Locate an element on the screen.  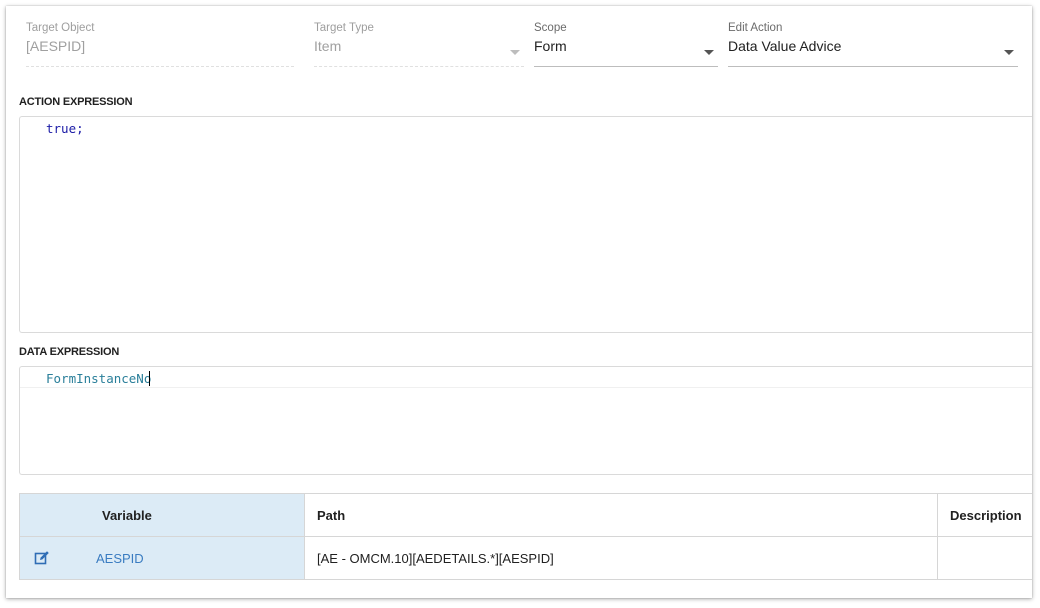
target-type-value: Item is located at coordinates (328, 46).